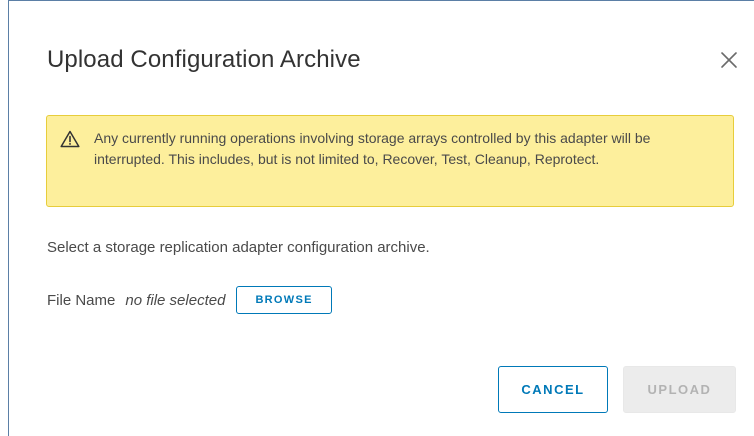 The width and height of the screenshot is (754, 436). Describe the element at coordinates (553, 389) in the screenshot. I see `cancel-button: CANCEL` at that location.